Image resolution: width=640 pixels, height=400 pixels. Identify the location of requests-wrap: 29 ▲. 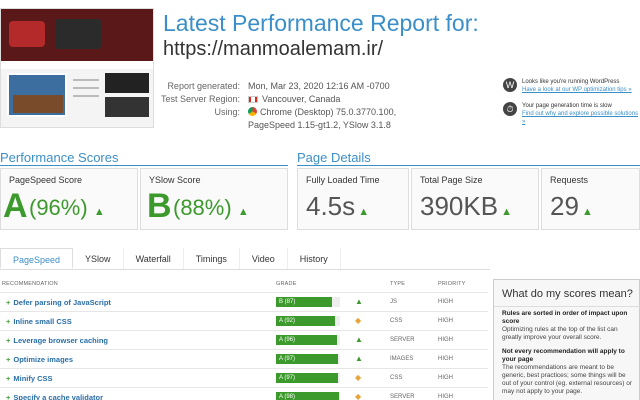
(571, 206).